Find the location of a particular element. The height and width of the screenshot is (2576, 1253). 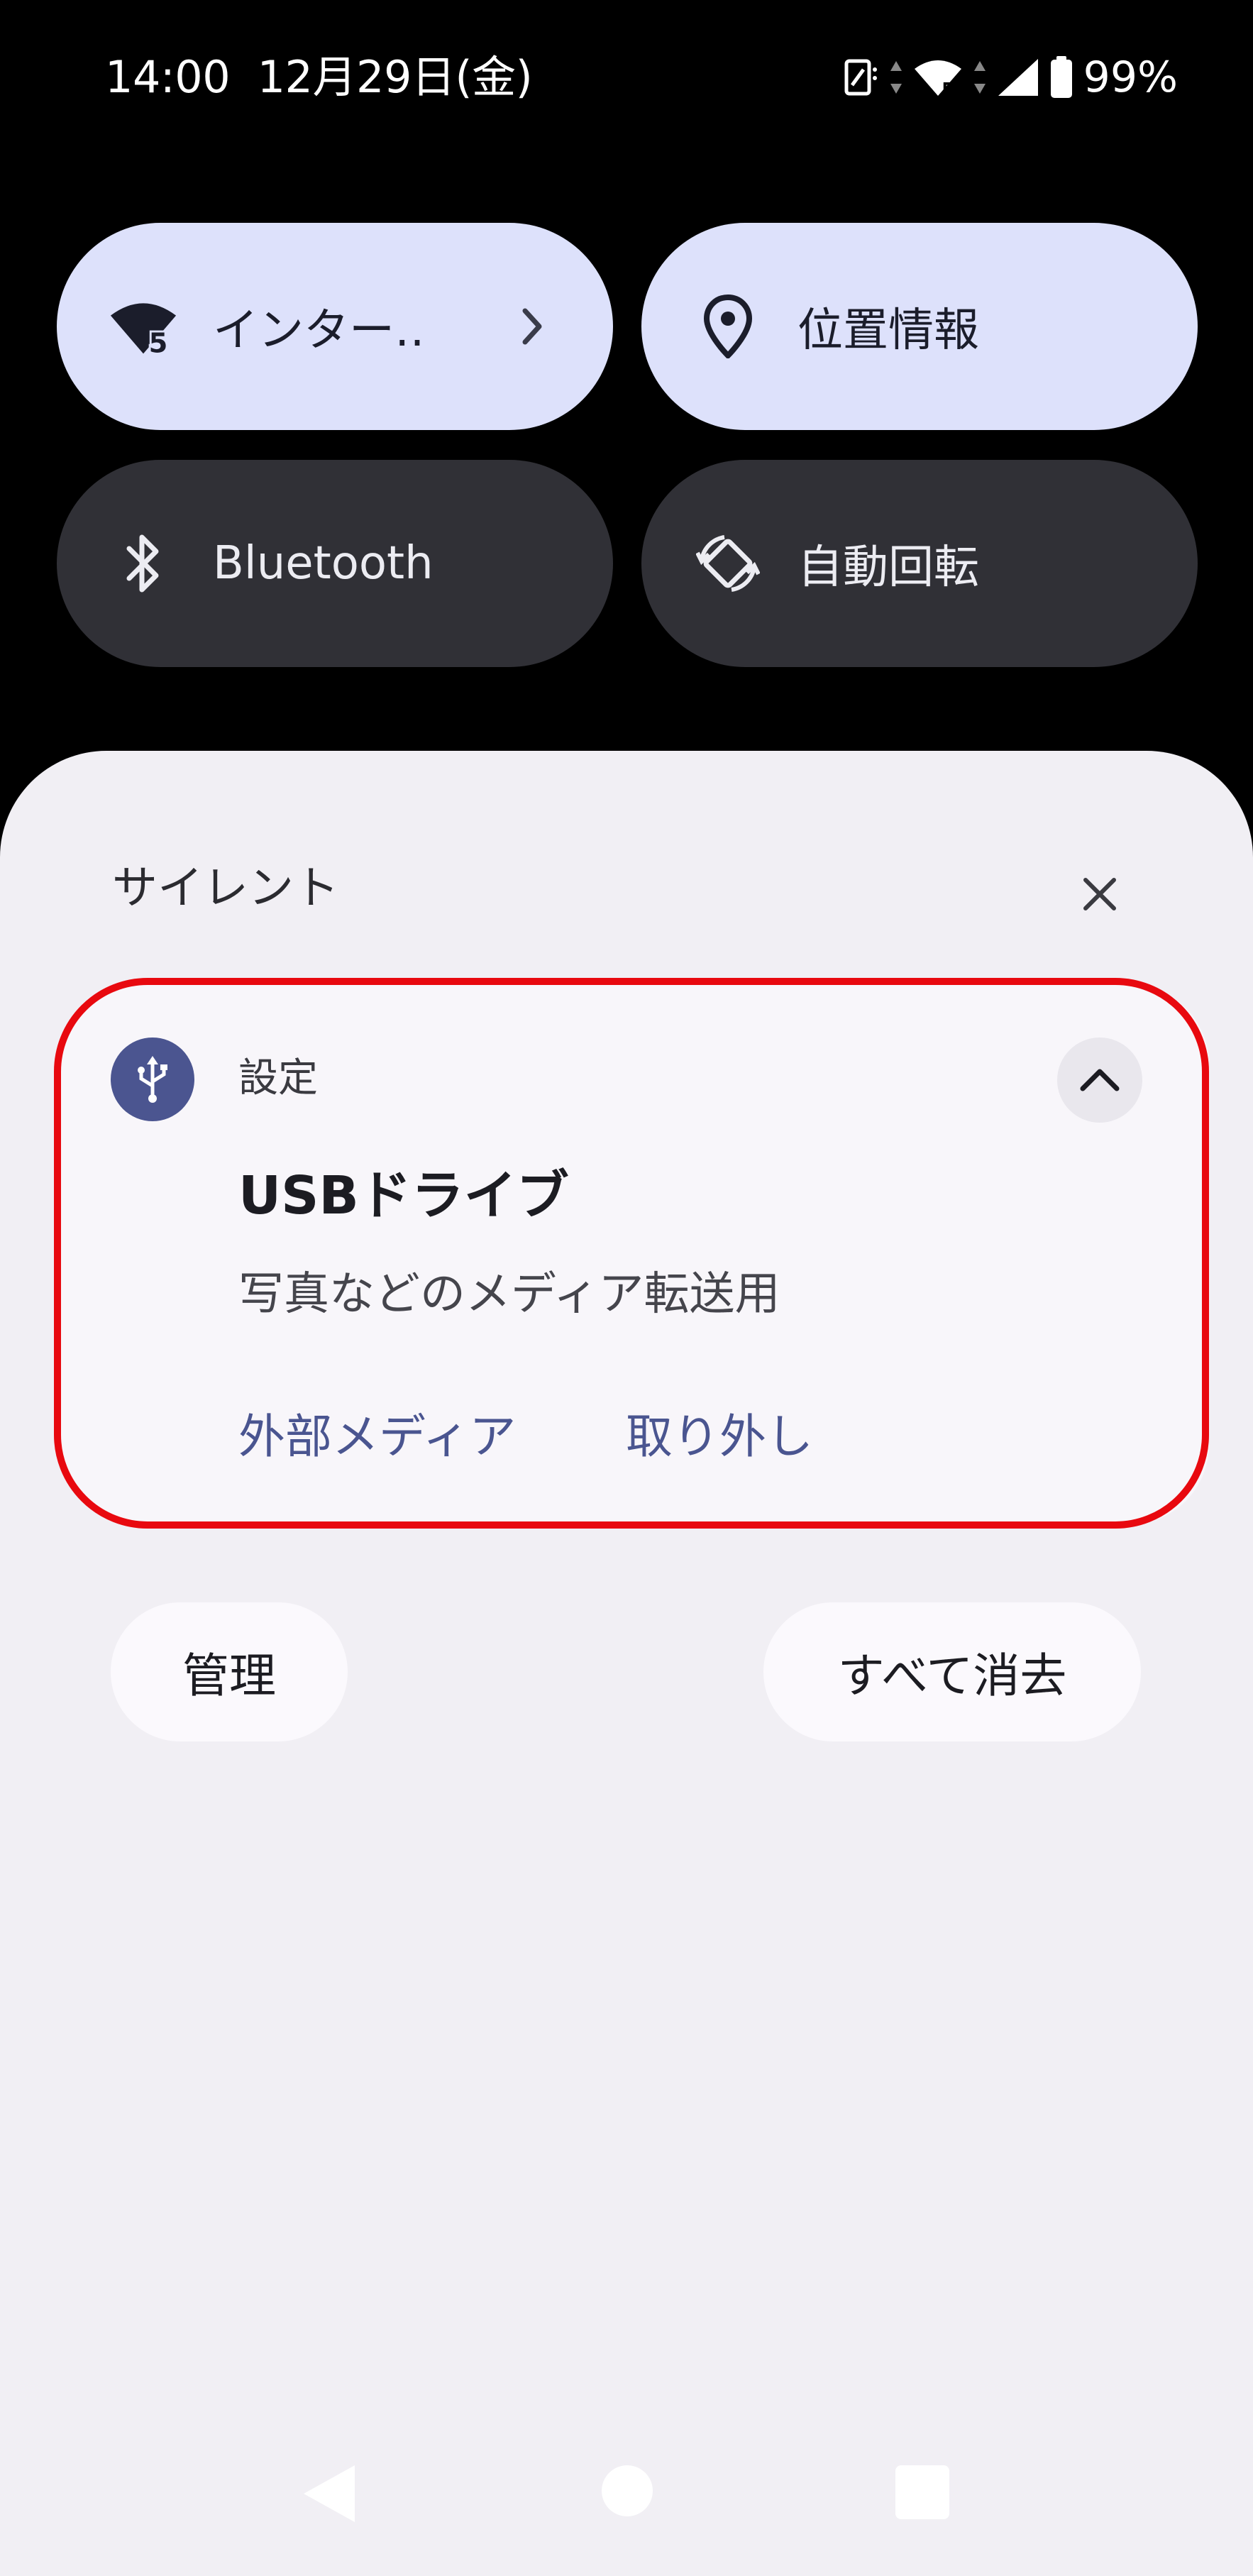

usb-icon is located at coordinates (152, 1079).